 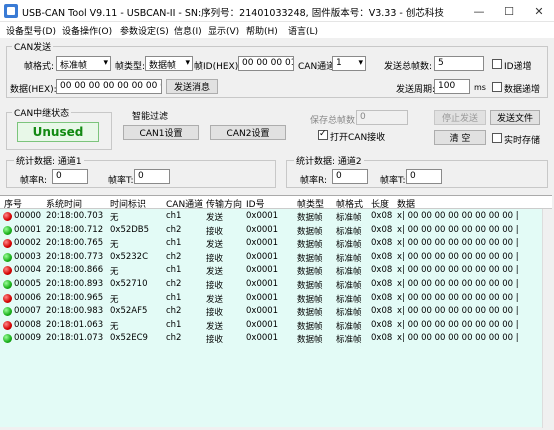 What do you see at coordinates (49, 160) in the screenshot?
I see `stats-channel1-label: 统计数据: 通道1` at bounding box center [49, 160].